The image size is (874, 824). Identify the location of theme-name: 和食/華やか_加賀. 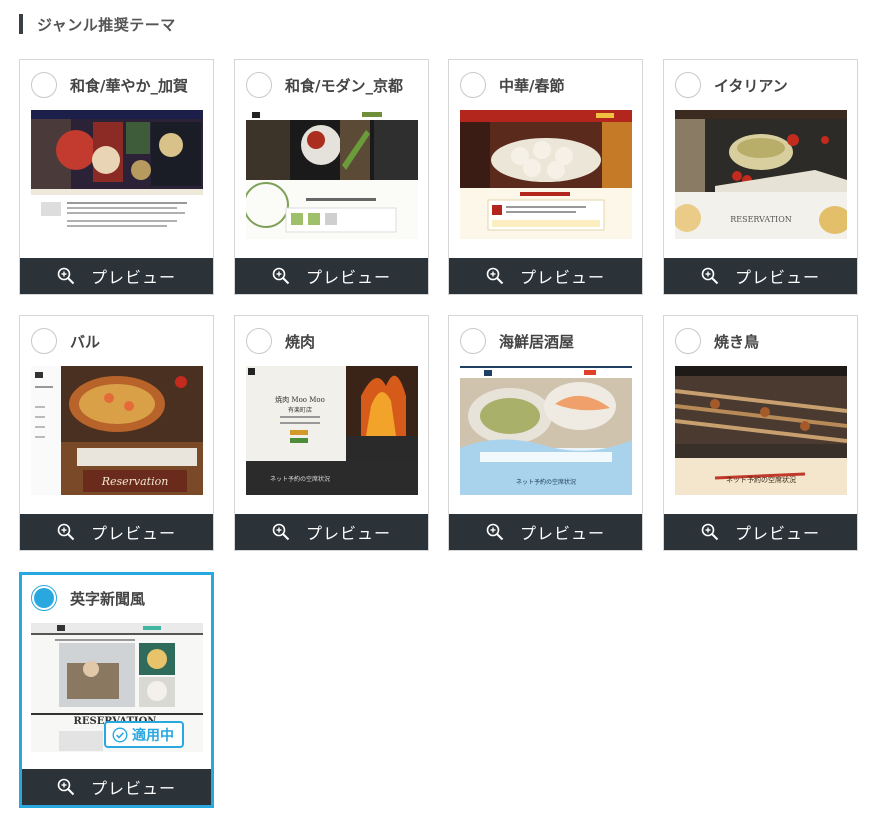
(129, 85).